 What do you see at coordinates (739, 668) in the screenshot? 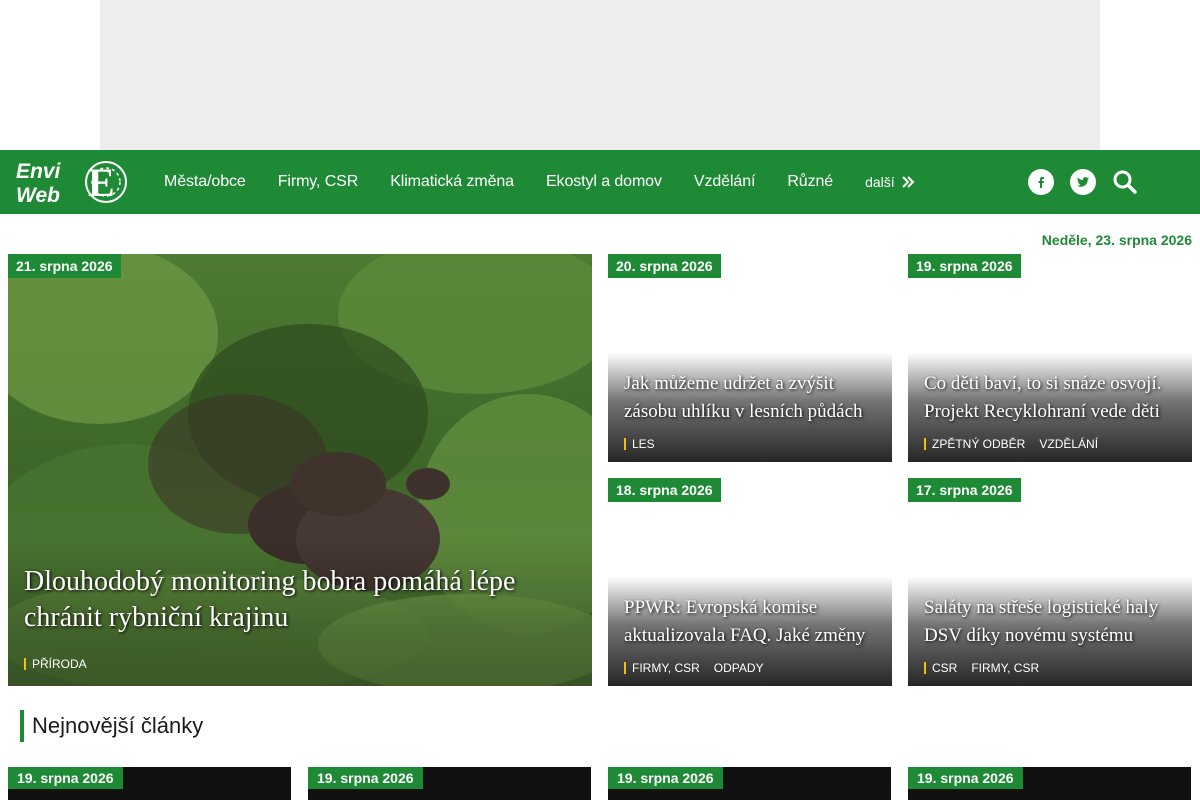
I see `article-tag: ODPADY` at bounding box center [739, 668].